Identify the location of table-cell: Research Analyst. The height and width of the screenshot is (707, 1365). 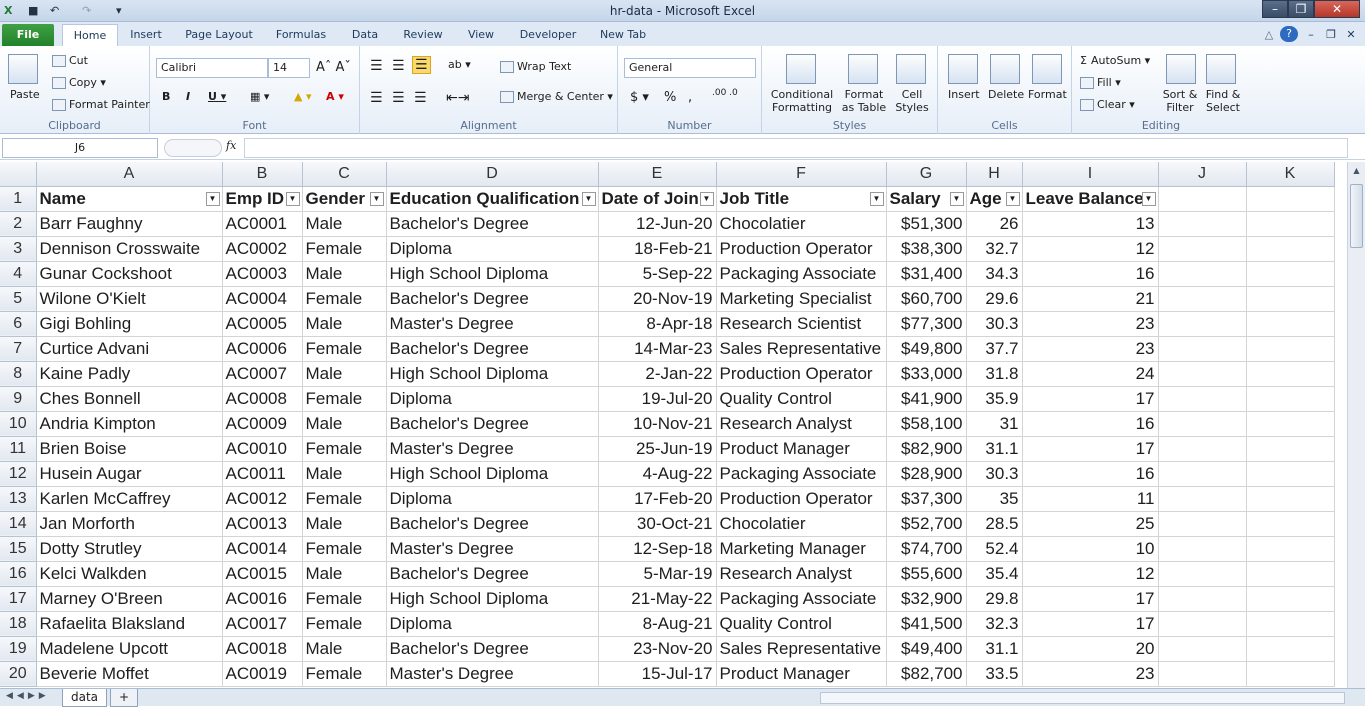
(801, 574).